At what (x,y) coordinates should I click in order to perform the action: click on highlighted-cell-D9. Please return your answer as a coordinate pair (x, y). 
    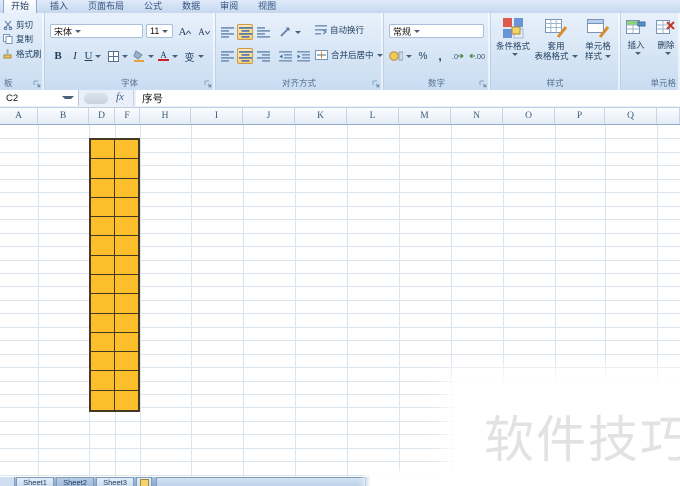
    Looking at the image, I should click on (103, 285).